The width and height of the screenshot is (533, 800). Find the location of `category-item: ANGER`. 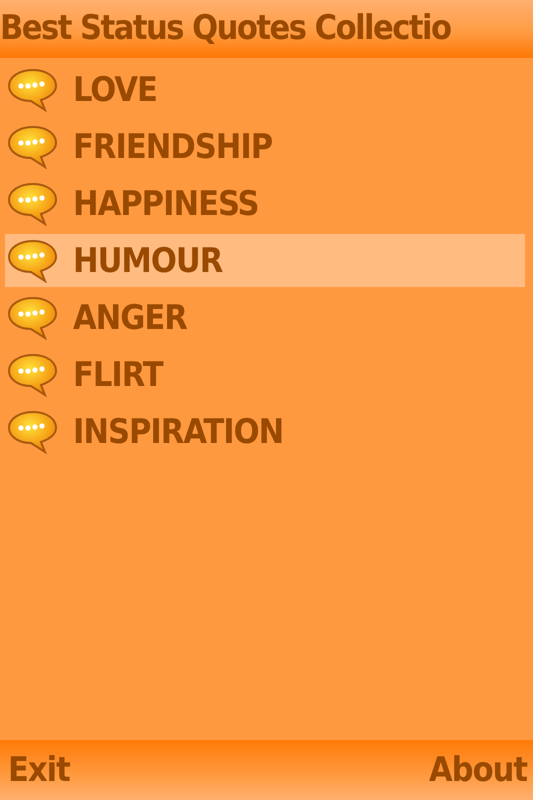

category-item: ANGER is located at coordinates (265, 317).